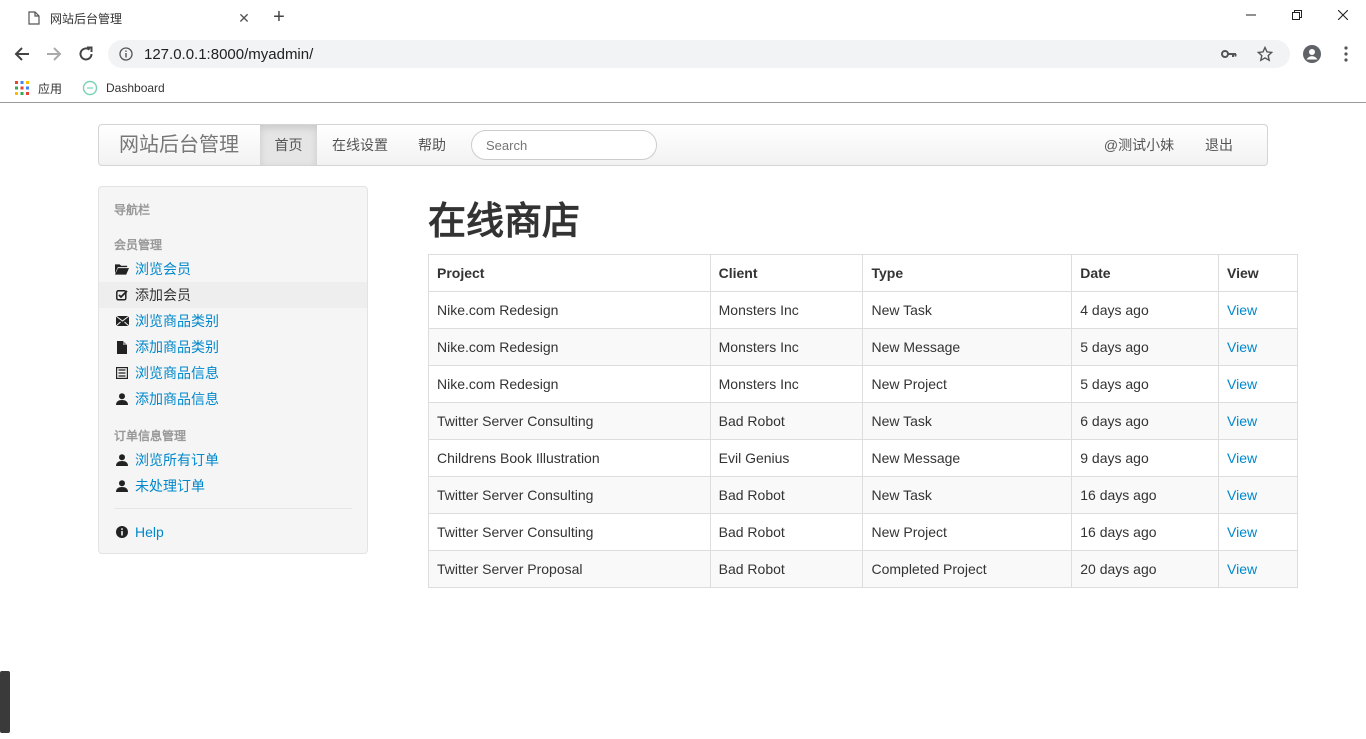 The width and height of the screenshot is (1366, 739). What do you see at coordinates (683, 87) in the screenshot?
I see `bookmarks-bar: 应用 Dashboard` at bounding box center [683, 87].